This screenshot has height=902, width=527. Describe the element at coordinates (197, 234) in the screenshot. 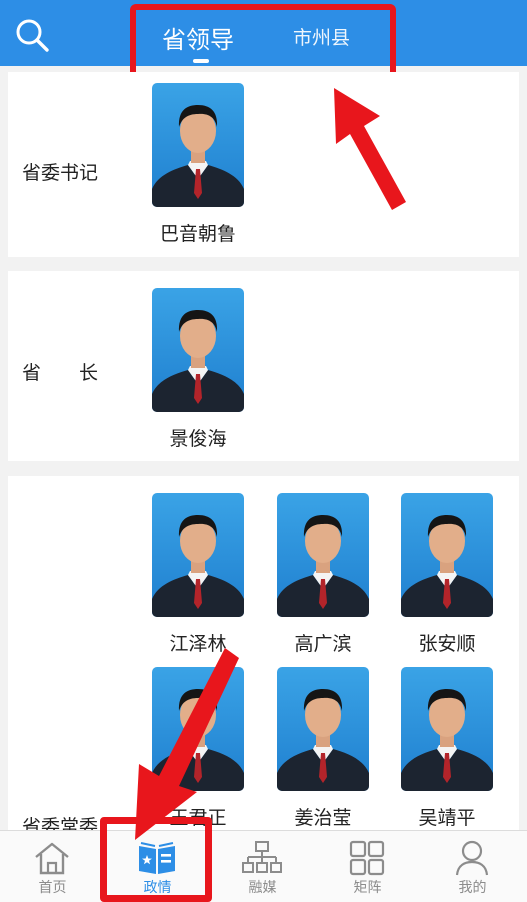

I see `leader-name: 巴音朝鲁` at that location.